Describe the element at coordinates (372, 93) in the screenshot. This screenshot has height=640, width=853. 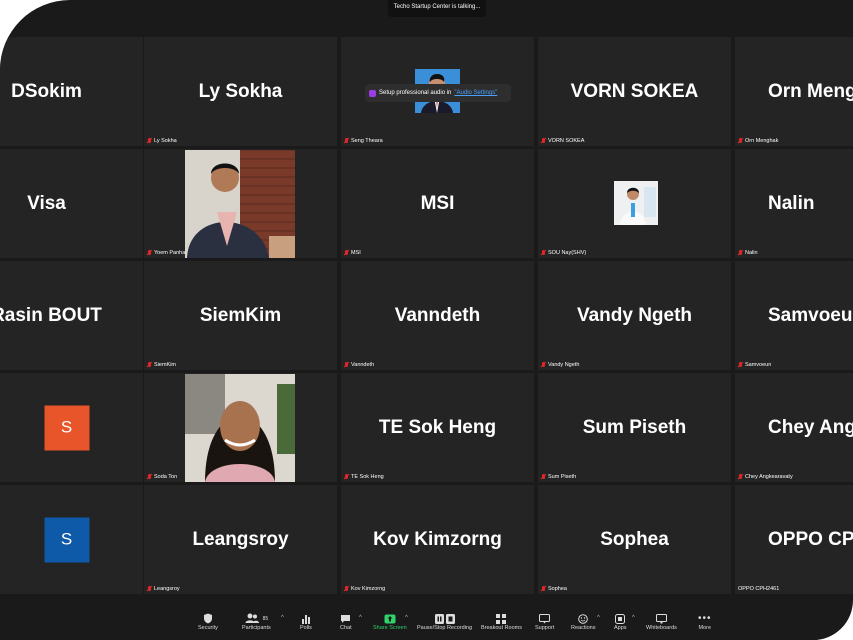
I see `audio-settings-icon` at that location.